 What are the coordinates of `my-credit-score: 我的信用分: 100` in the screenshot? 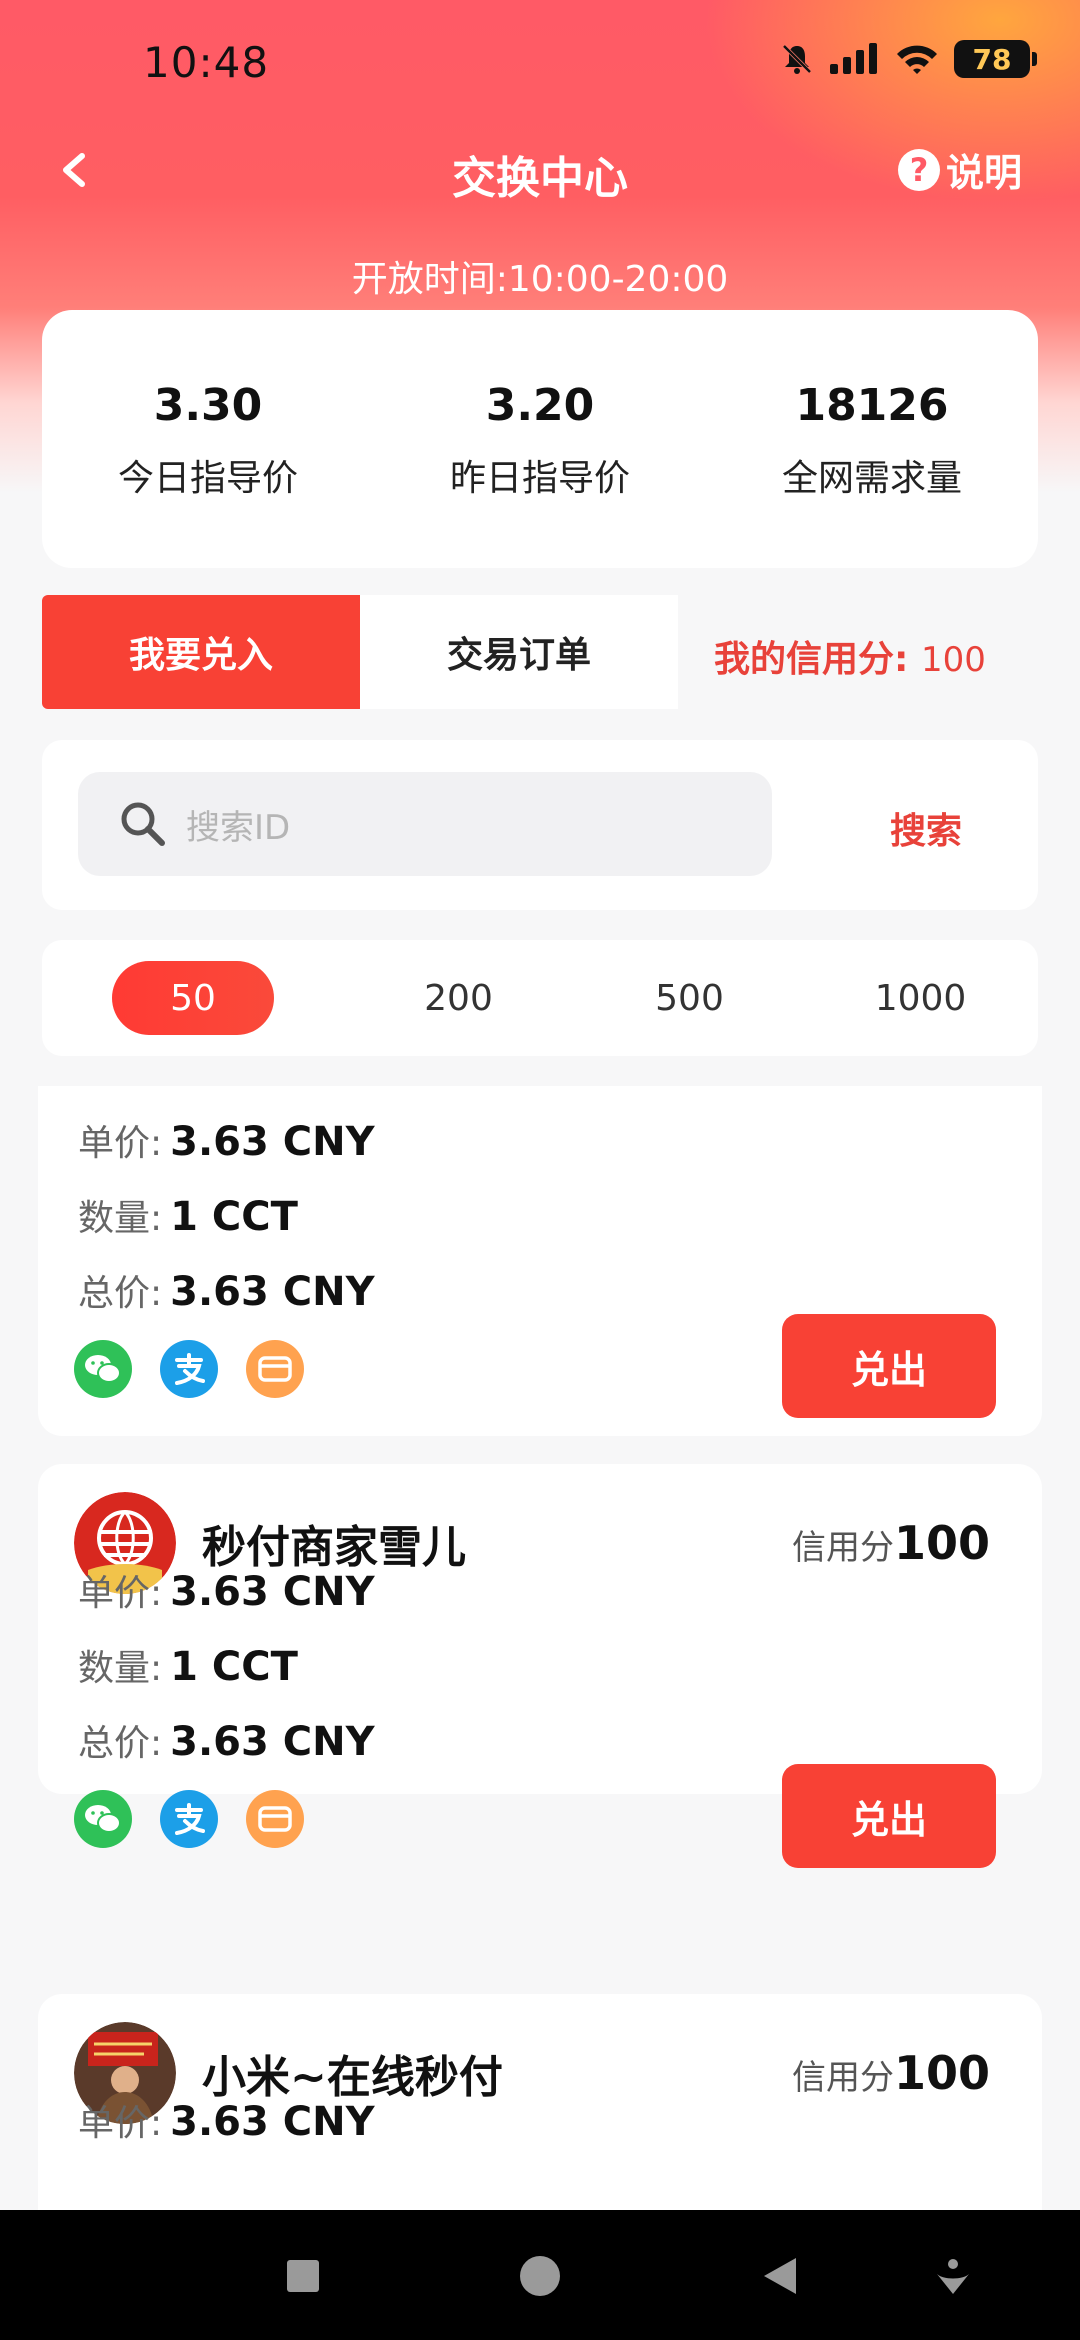 It's located at (850, 656).